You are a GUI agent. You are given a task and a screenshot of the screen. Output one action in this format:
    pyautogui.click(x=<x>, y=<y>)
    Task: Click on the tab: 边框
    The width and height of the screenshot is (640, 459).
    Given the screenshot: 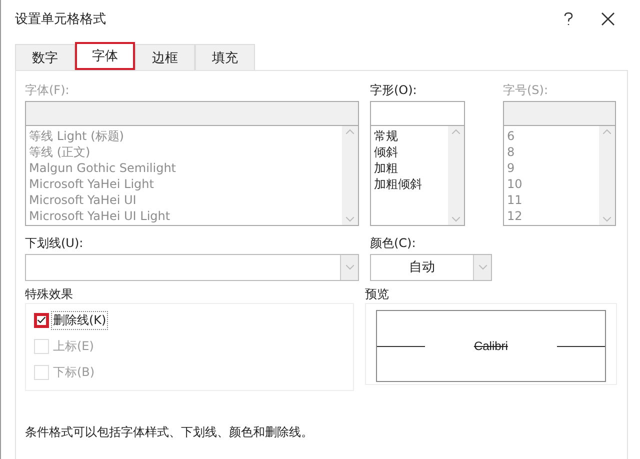 What is the action you would take?
    pyautogui.click(x=165, y=57)
    